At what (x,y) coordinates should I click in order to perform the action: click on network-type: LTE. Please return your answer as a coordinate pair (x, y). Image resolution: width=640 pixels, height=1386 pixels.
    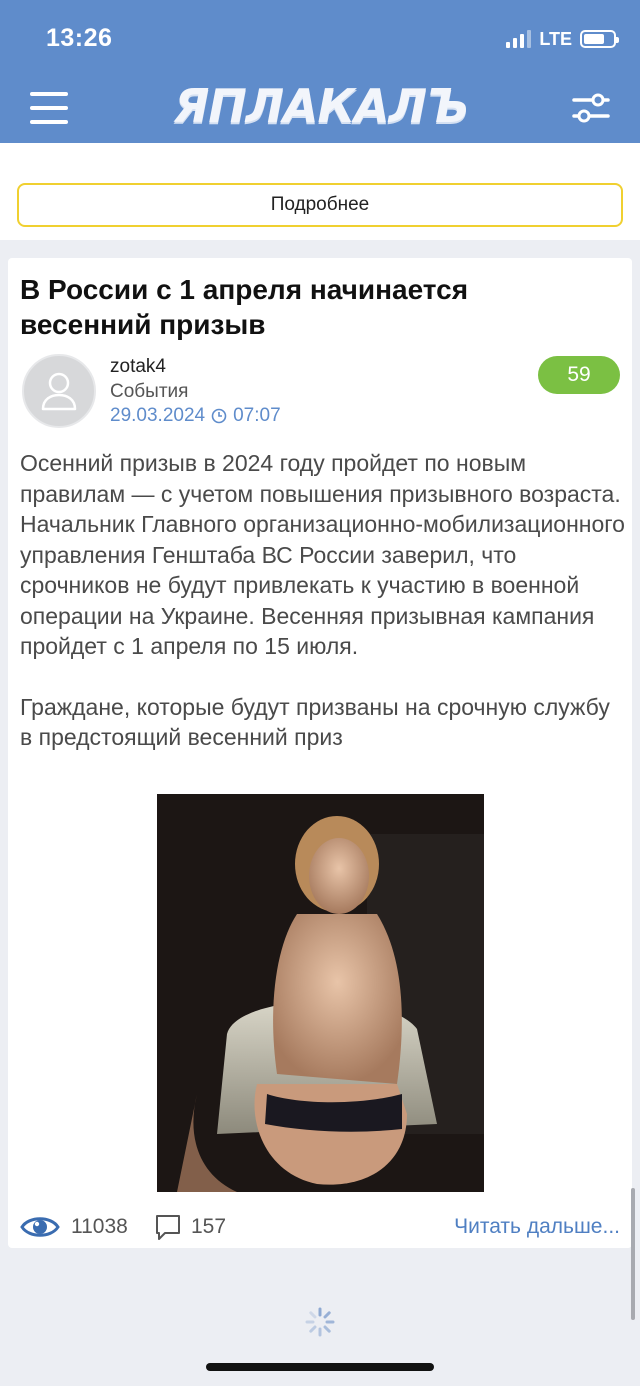
    Looking at the image, I should click on (555, 38).